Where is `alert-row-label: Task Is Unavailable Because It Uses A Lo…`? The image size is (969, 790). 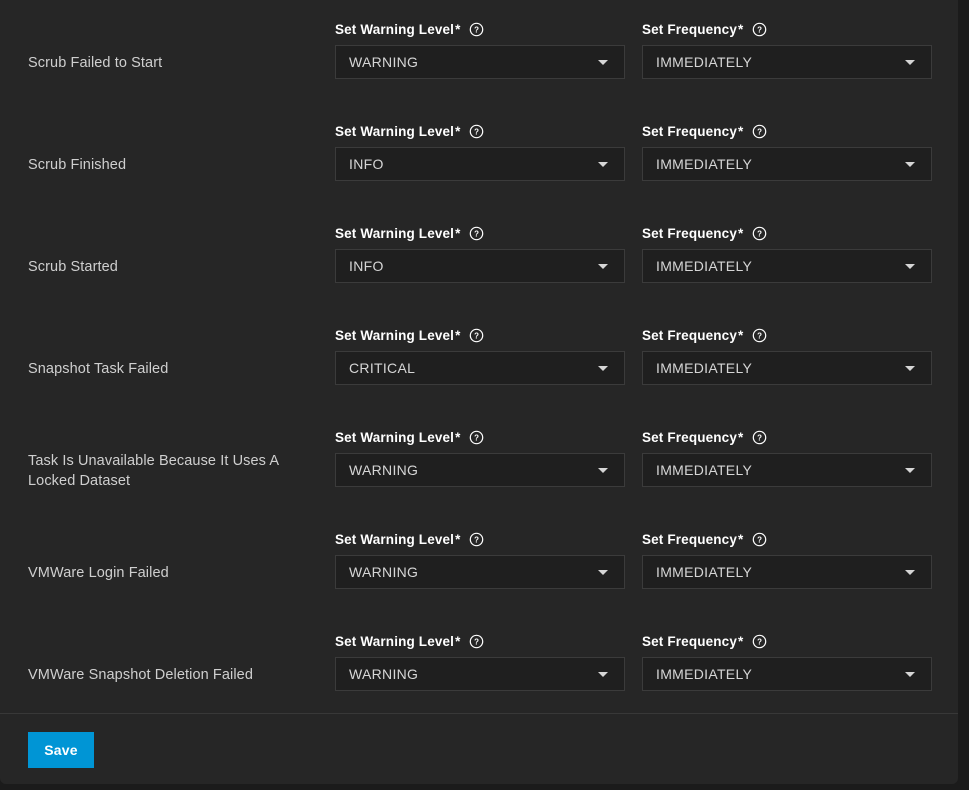
alert-row-label: Task Is Unavailable Because It Uses A Lo… is located at coordinates (153, 471).